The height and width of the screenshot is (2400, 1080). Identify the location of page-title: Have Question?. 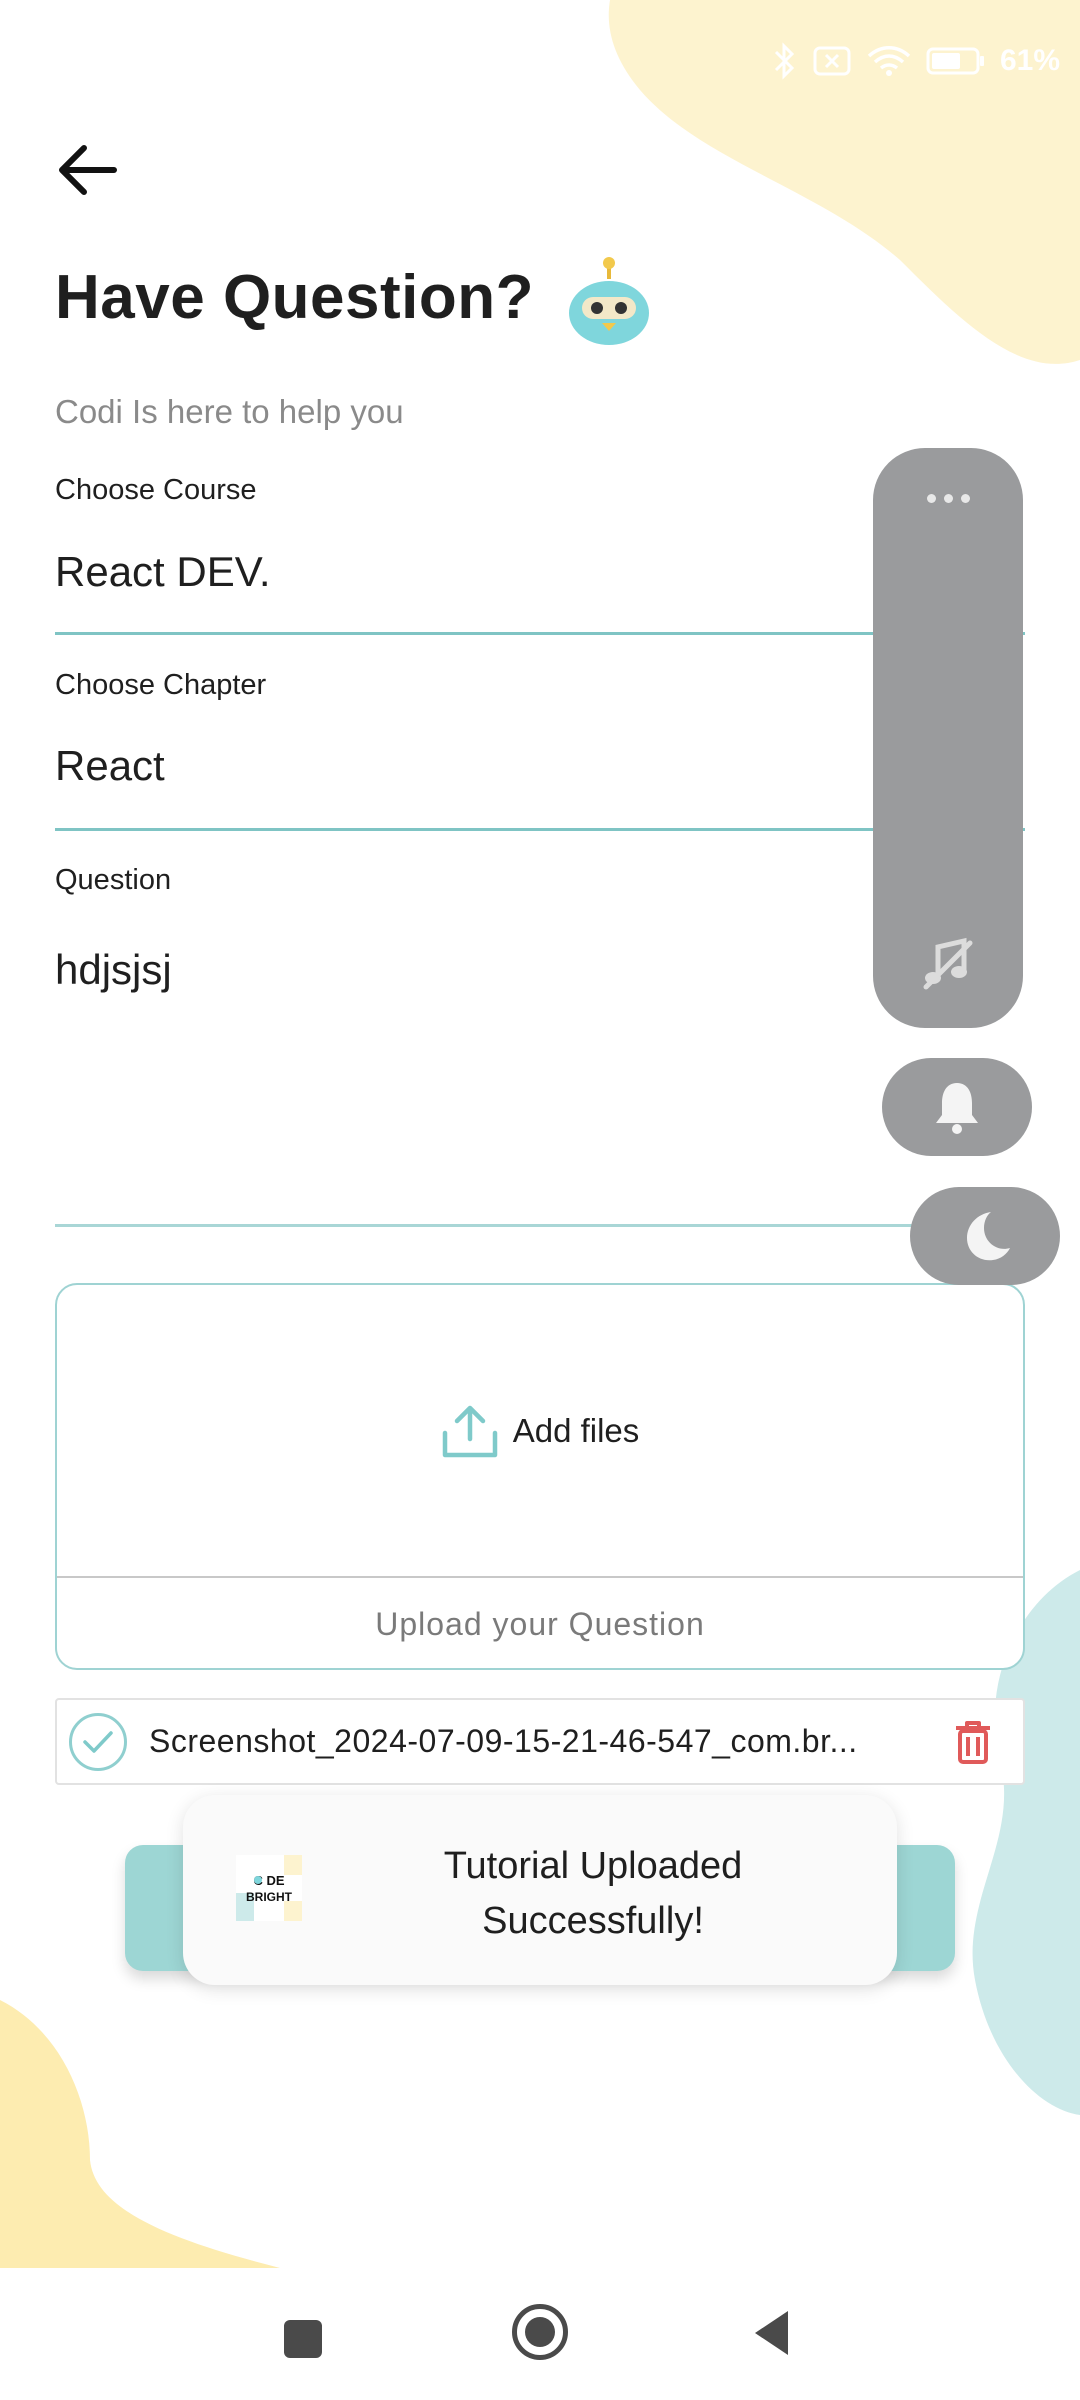
(294, 297).